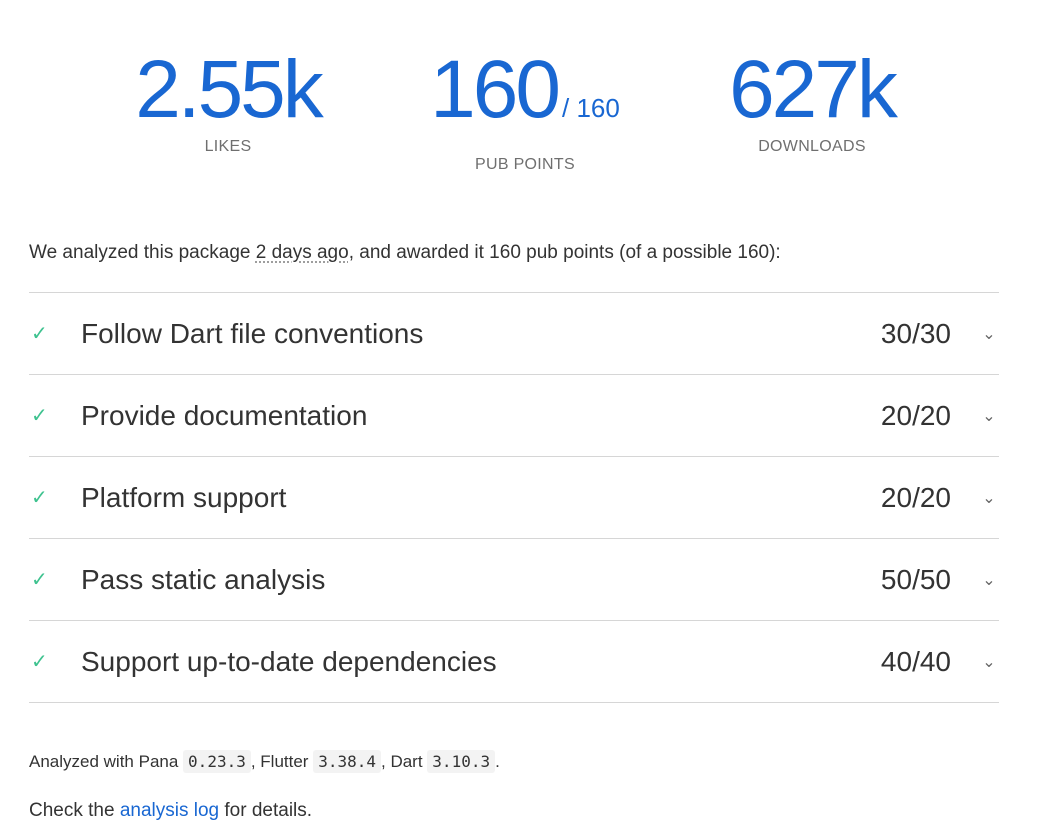  I want to click on analysis-time: 2 days ago, so click(302, 252).